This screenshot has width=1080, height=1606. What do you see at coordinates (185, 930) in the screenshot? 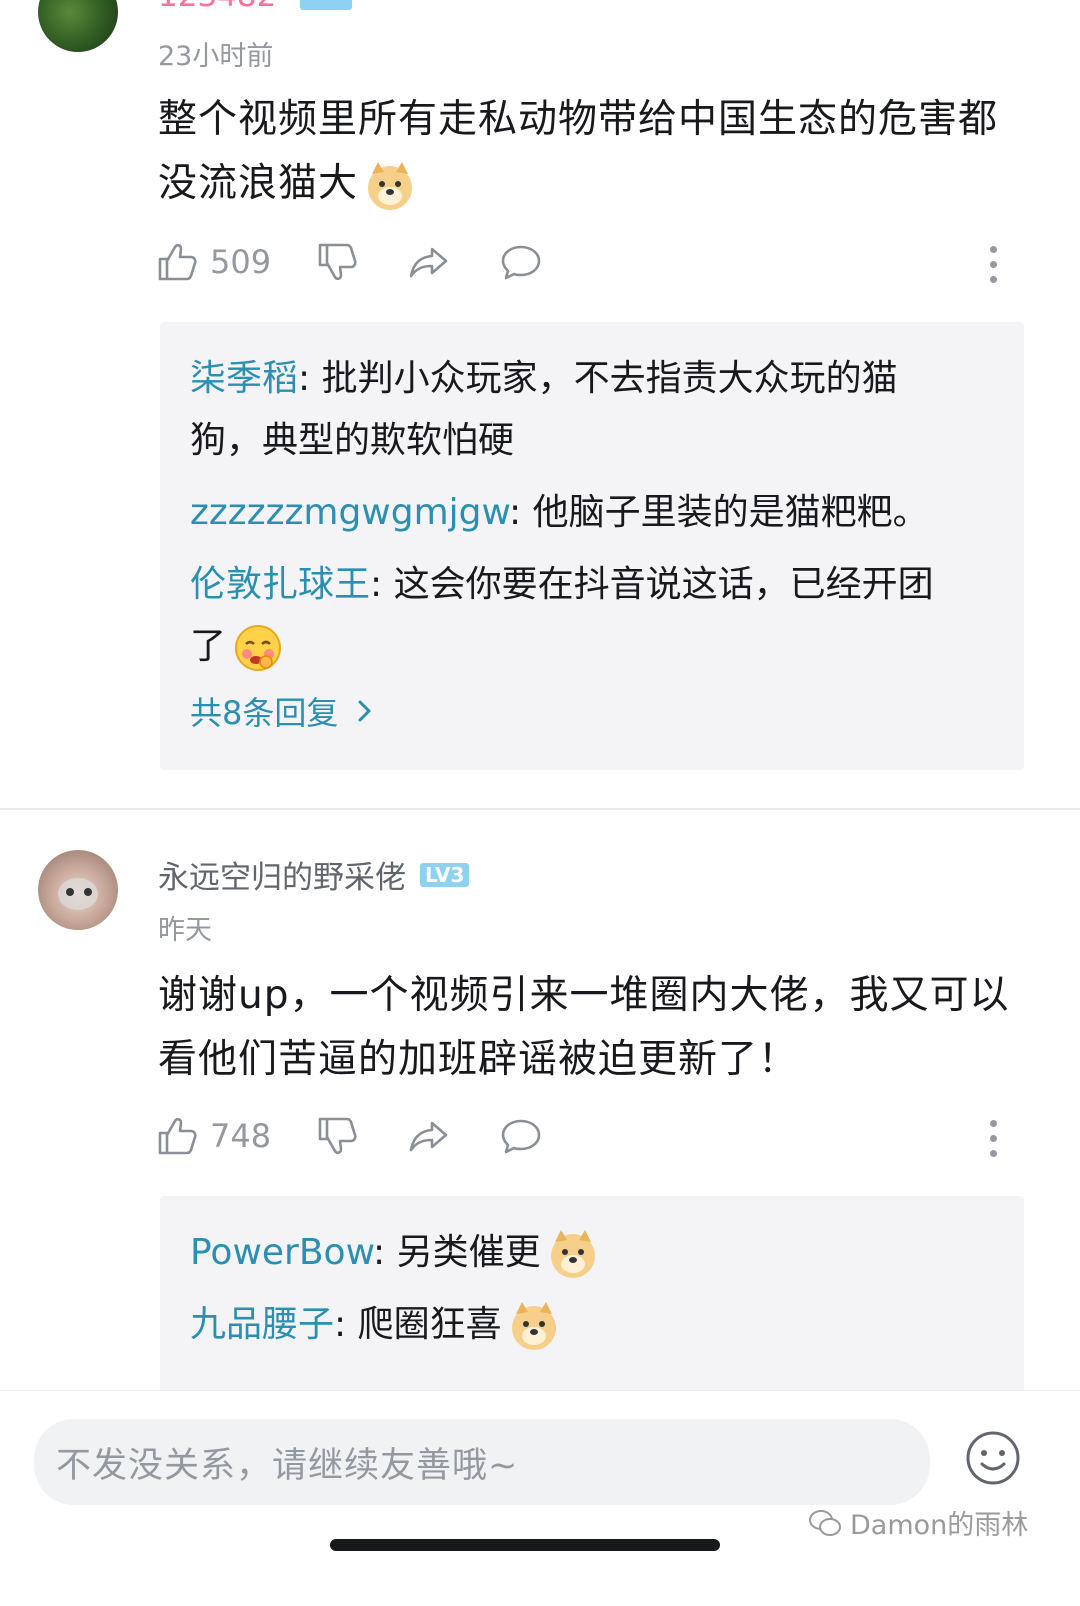
I see `comment-time: 昨天` at bounding box center [185, 930].